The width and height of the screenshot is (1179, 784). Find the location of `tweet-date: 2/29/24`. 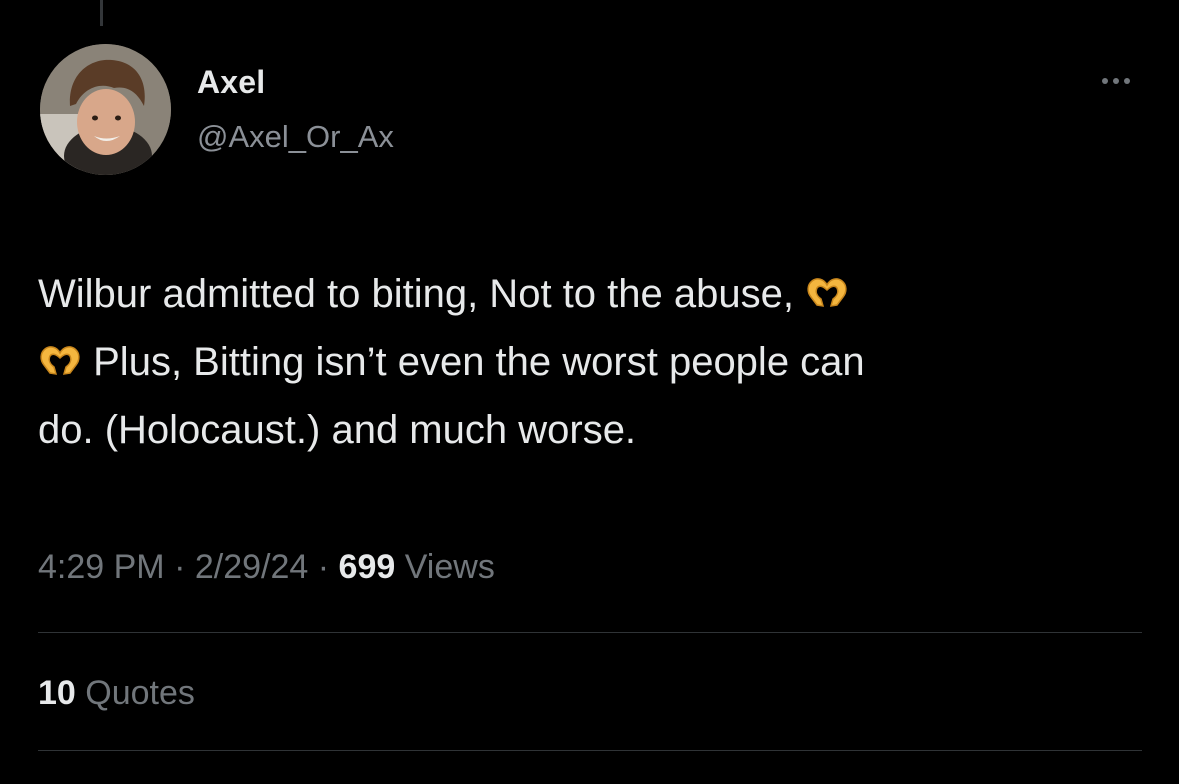

tweet-date: 2/29/24 is located at coordinates (251, 567).